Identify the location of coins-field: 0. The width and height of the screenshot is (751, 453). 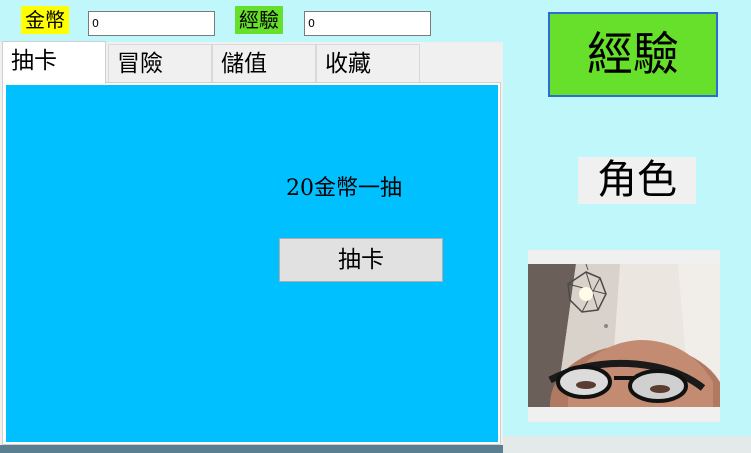
(151, 23).